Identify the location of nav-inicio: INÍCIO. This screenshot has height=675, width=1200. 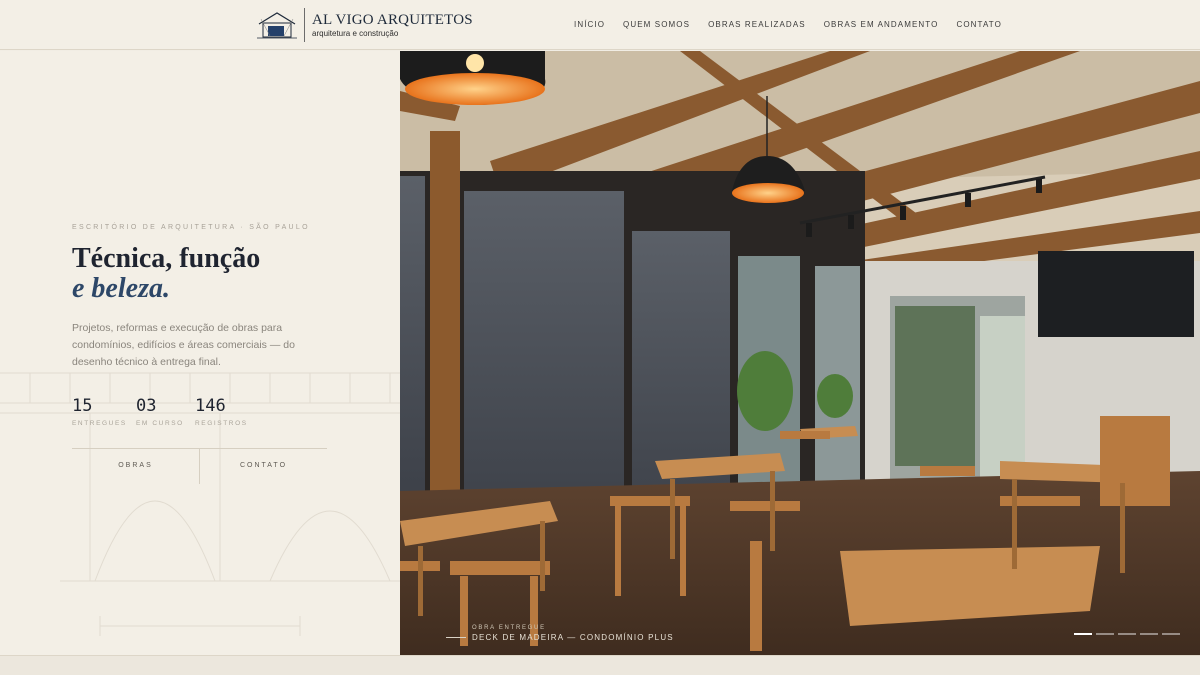
(589, 24).